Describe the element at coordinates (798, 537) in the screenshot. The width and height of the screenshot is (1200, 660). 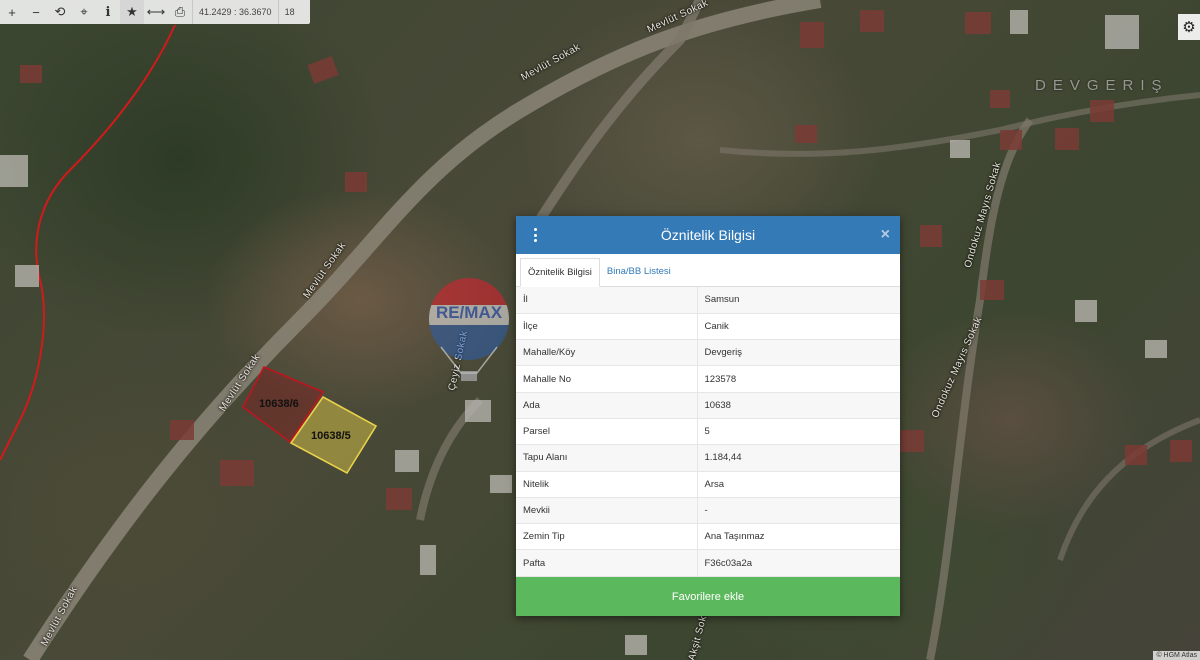
I see `row-value: Ana Taşınmaz` at that location.